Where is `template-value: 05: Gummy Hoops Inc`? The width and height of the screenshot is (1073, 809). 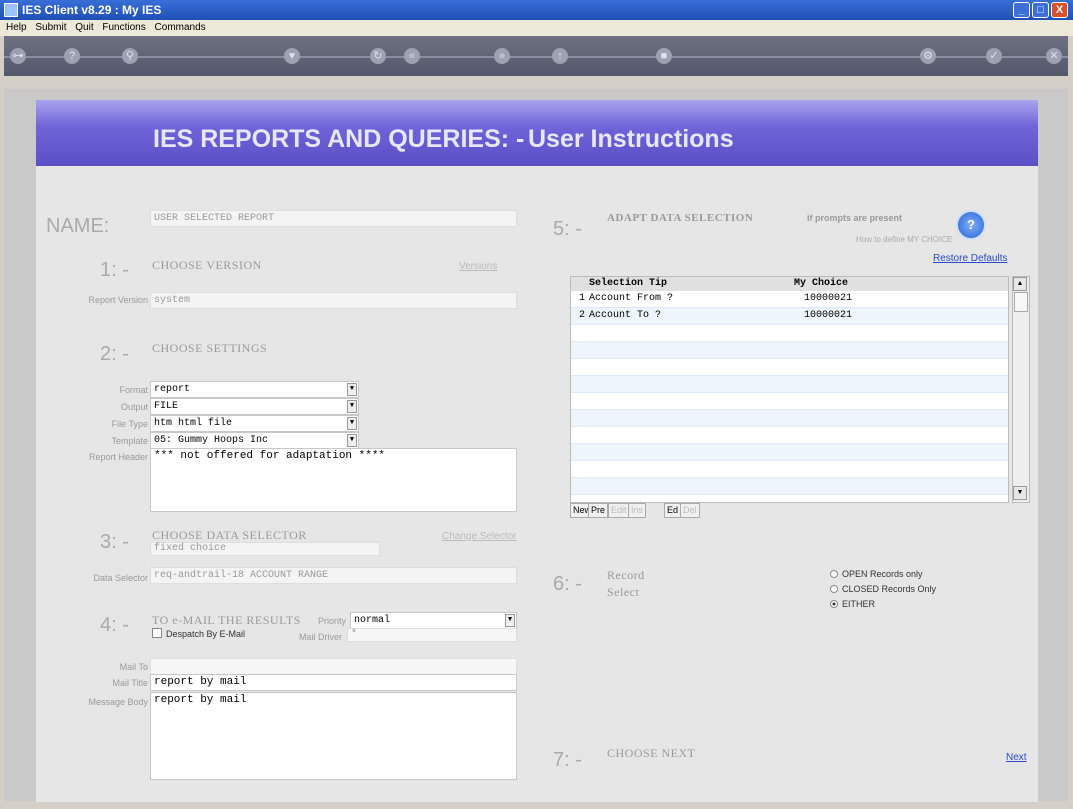
template-value: 05: Gummy Hoops Inc is located at coordinates (211, 440).